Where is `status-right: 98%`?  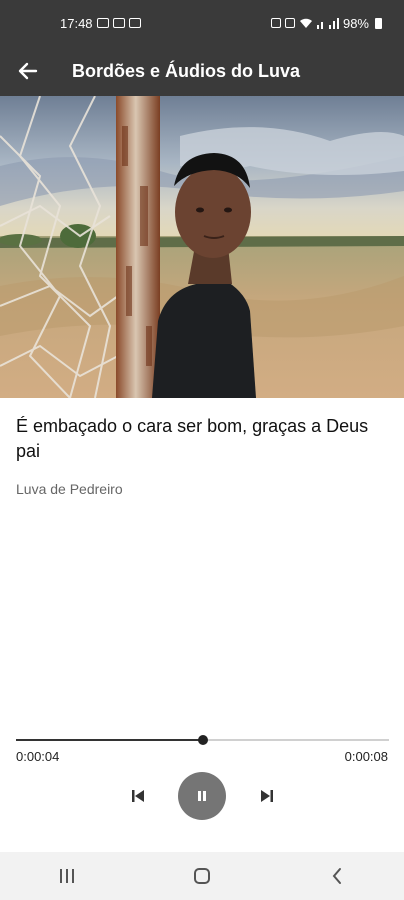 status-right: 98% is located at coordinates (326, 23).